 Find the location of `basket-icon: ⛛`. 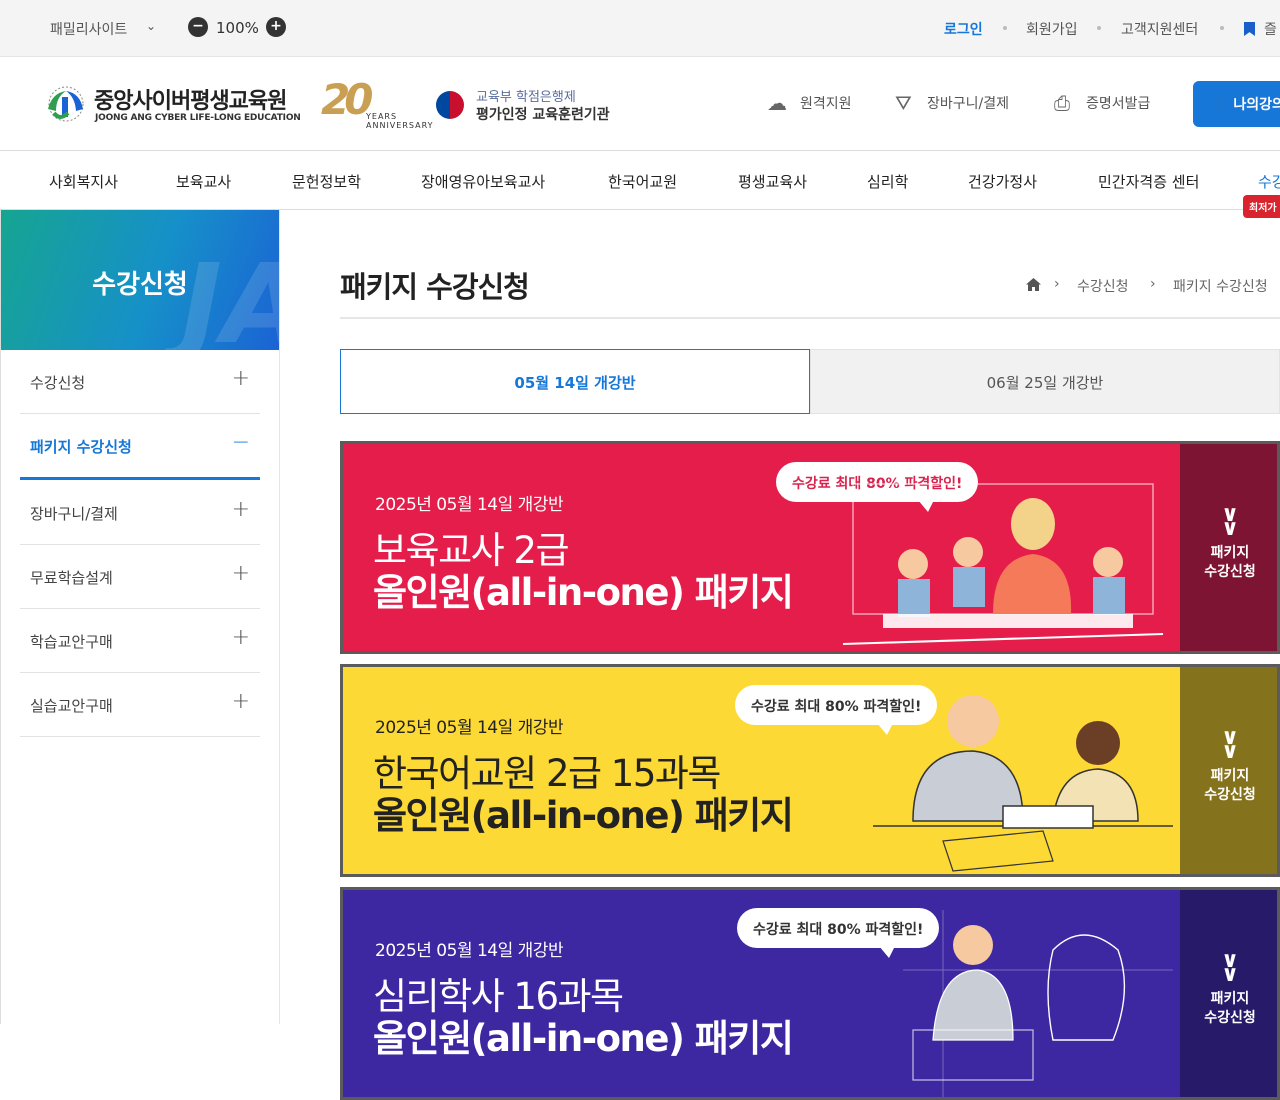

basket-icon: ⛛ is located at coordinates (903, 103).